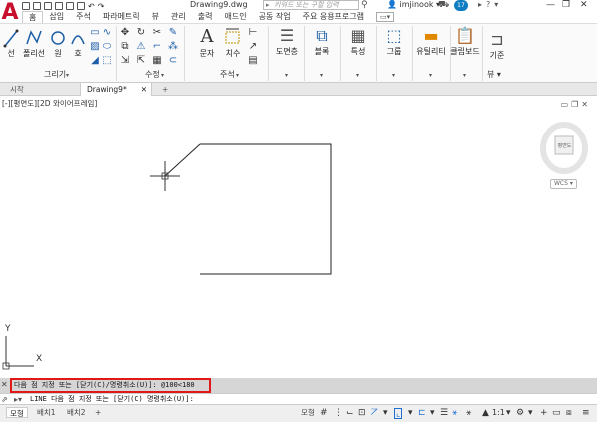  Describe the element at coordinates (141, 47) in the screenshot. I see `mirror-icon: ⚠` at that location.